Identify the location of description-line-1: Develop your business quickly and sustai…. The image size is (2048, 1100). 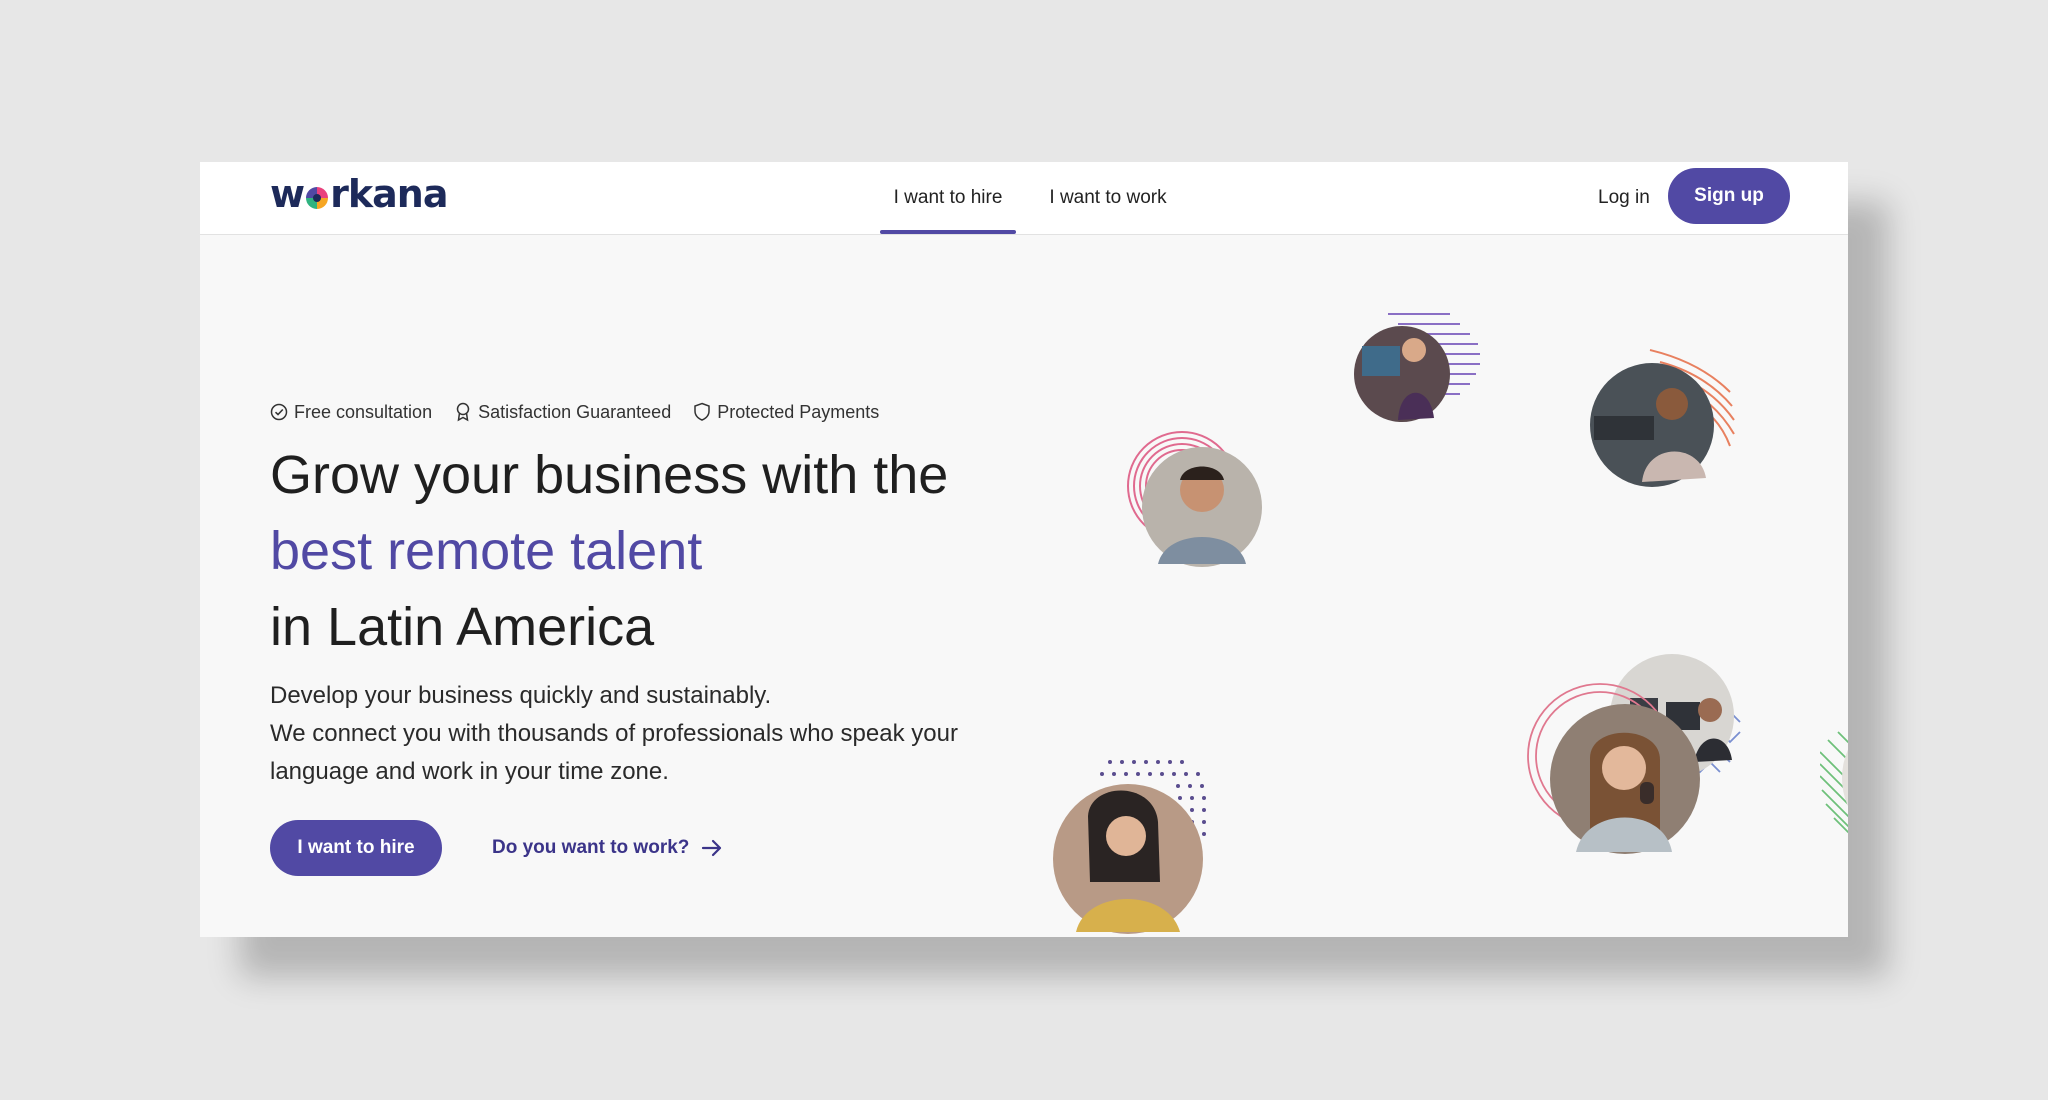
(521, 695).